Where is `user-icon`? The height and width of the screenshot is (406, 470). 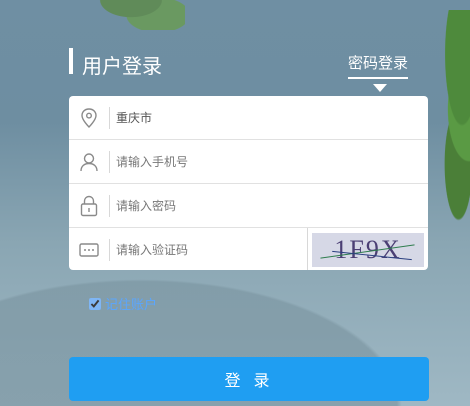
user-icon is located at coordinates (89, 161).